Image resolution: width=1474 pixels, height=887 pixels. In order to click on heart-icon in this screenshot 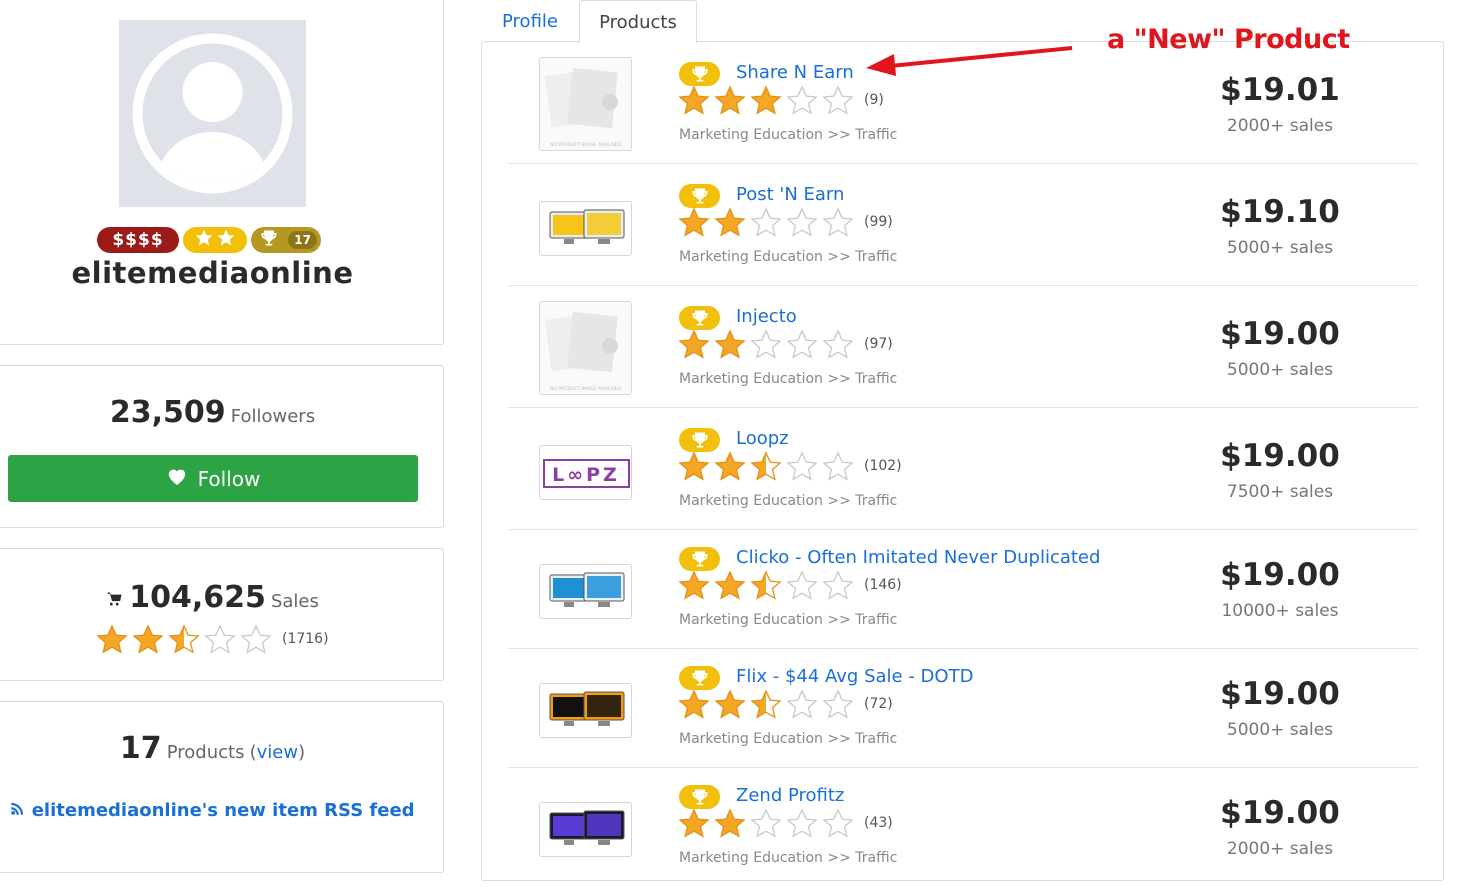, I will do `click(177, 478)`.